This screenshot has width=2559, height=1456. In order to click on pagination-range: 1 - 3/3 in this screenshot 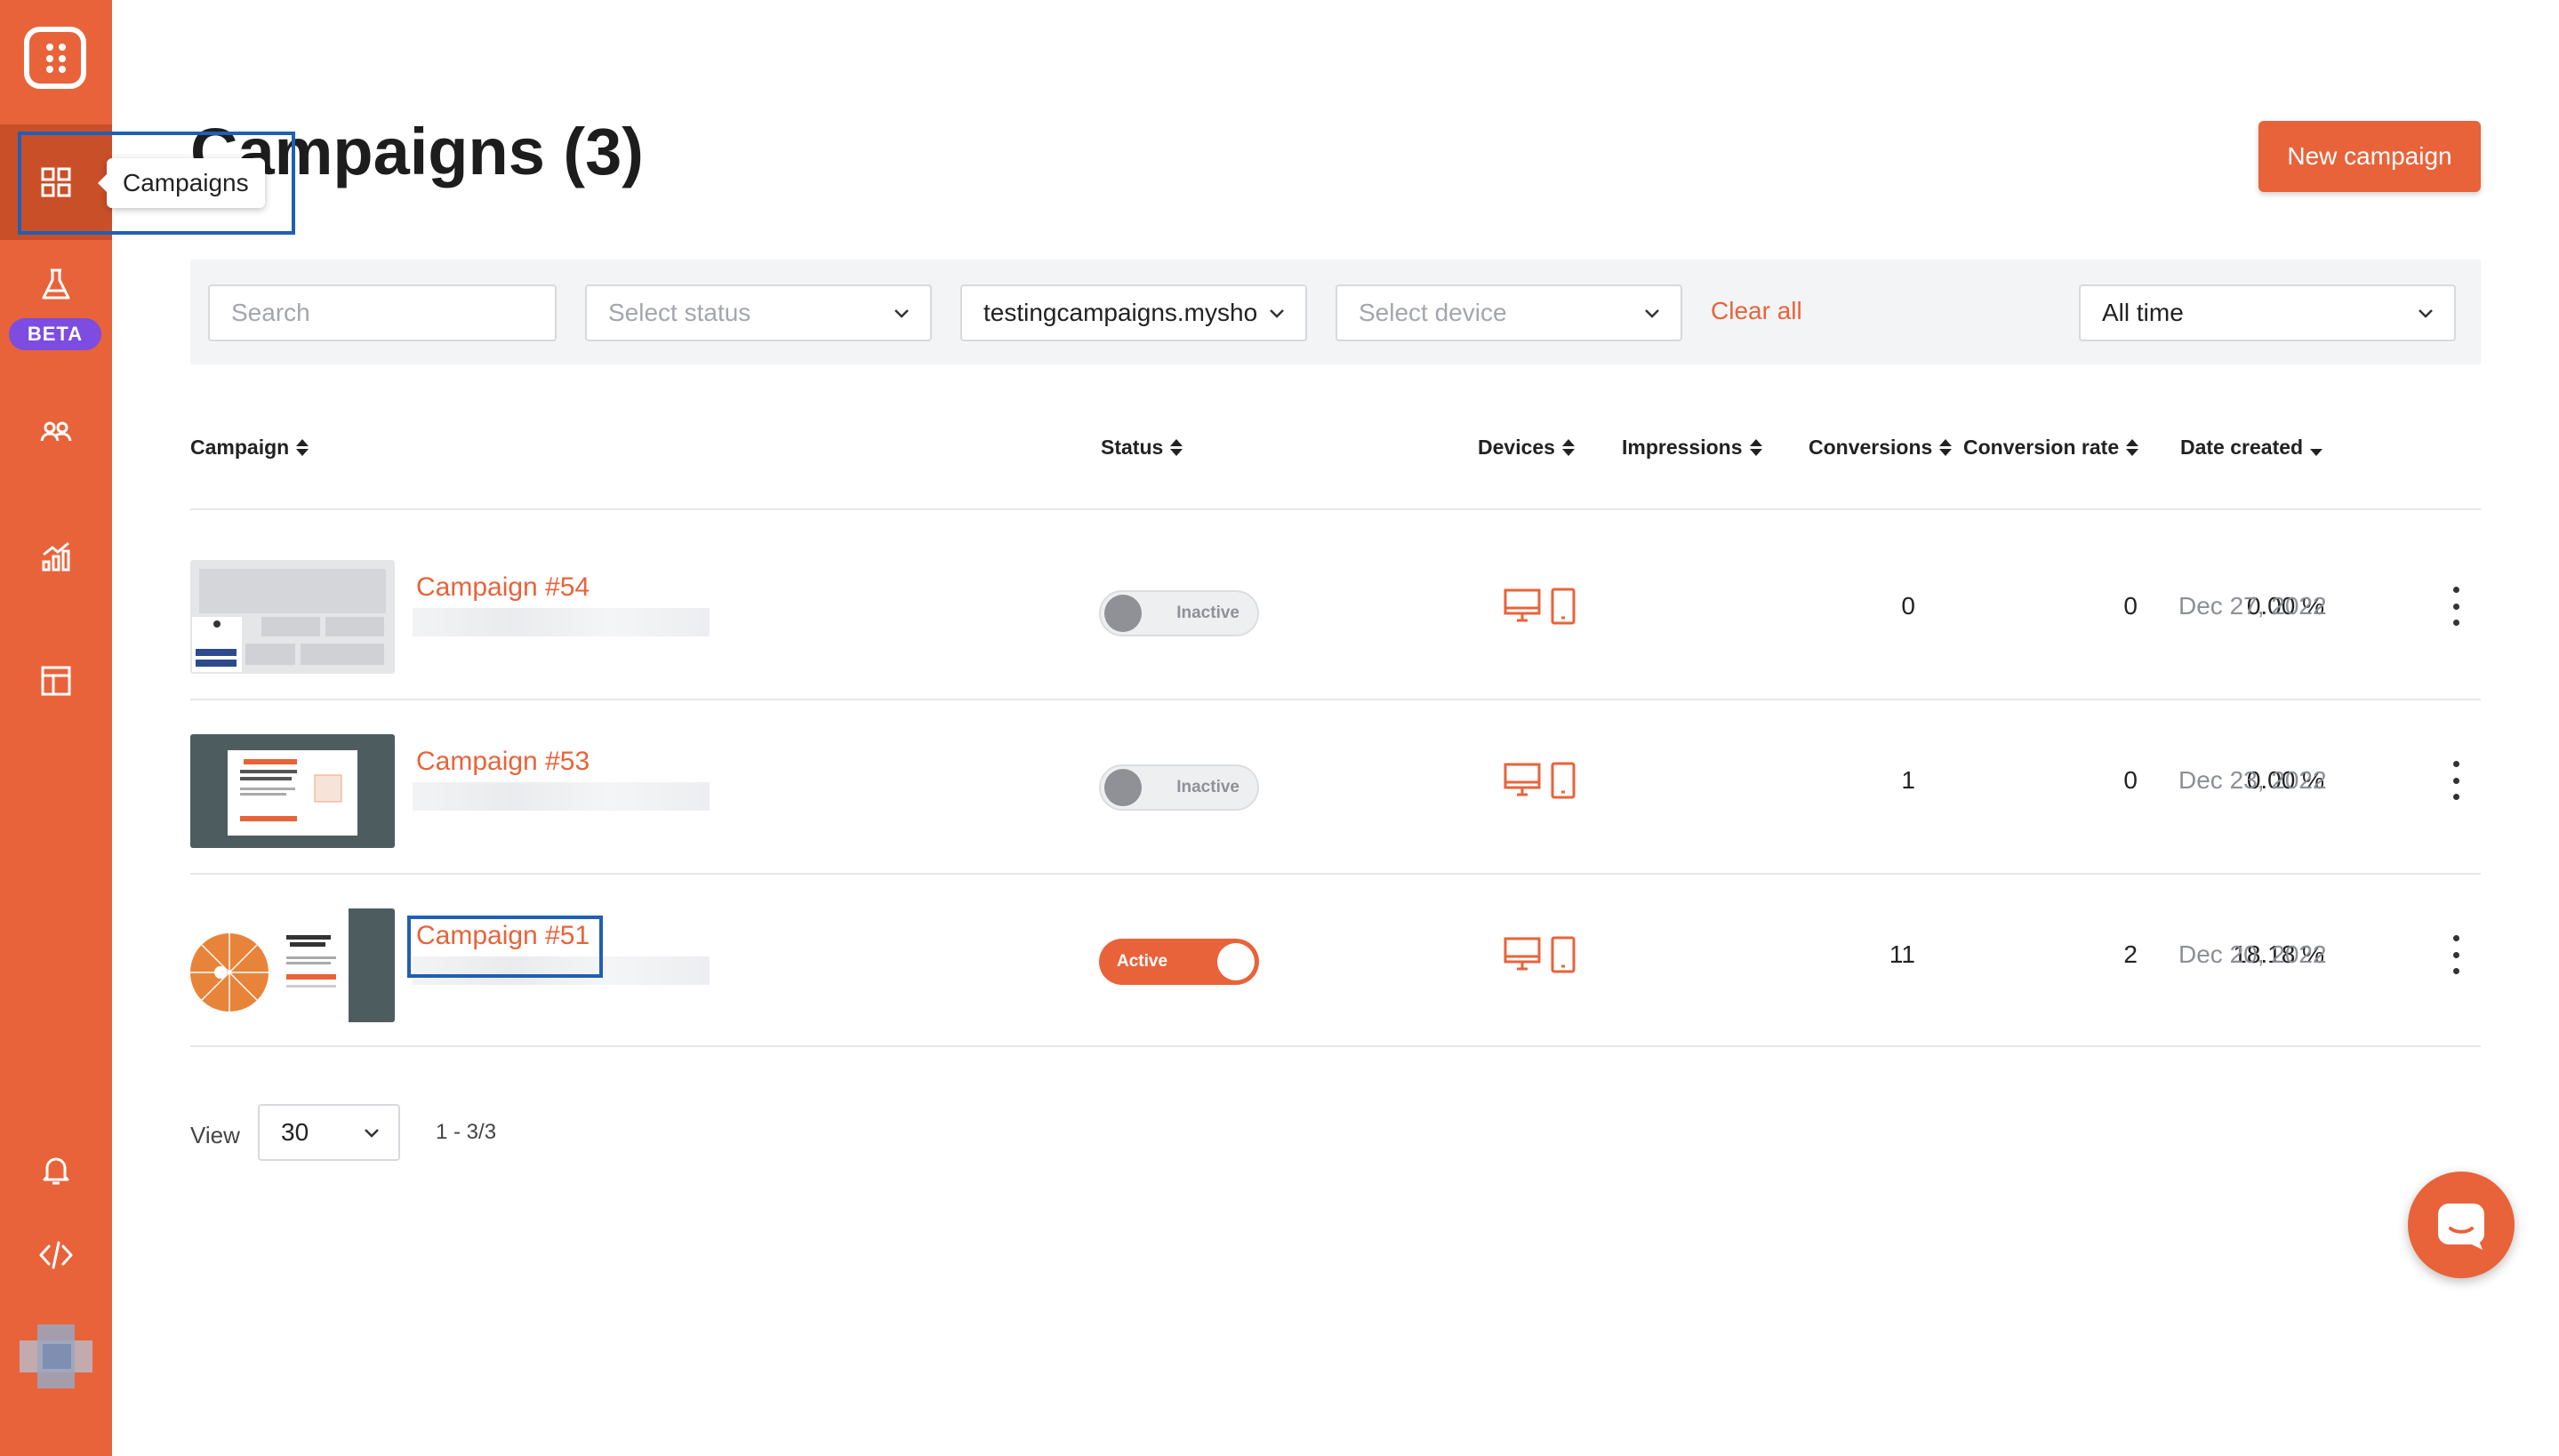, I will do `click(466, 1132)`.